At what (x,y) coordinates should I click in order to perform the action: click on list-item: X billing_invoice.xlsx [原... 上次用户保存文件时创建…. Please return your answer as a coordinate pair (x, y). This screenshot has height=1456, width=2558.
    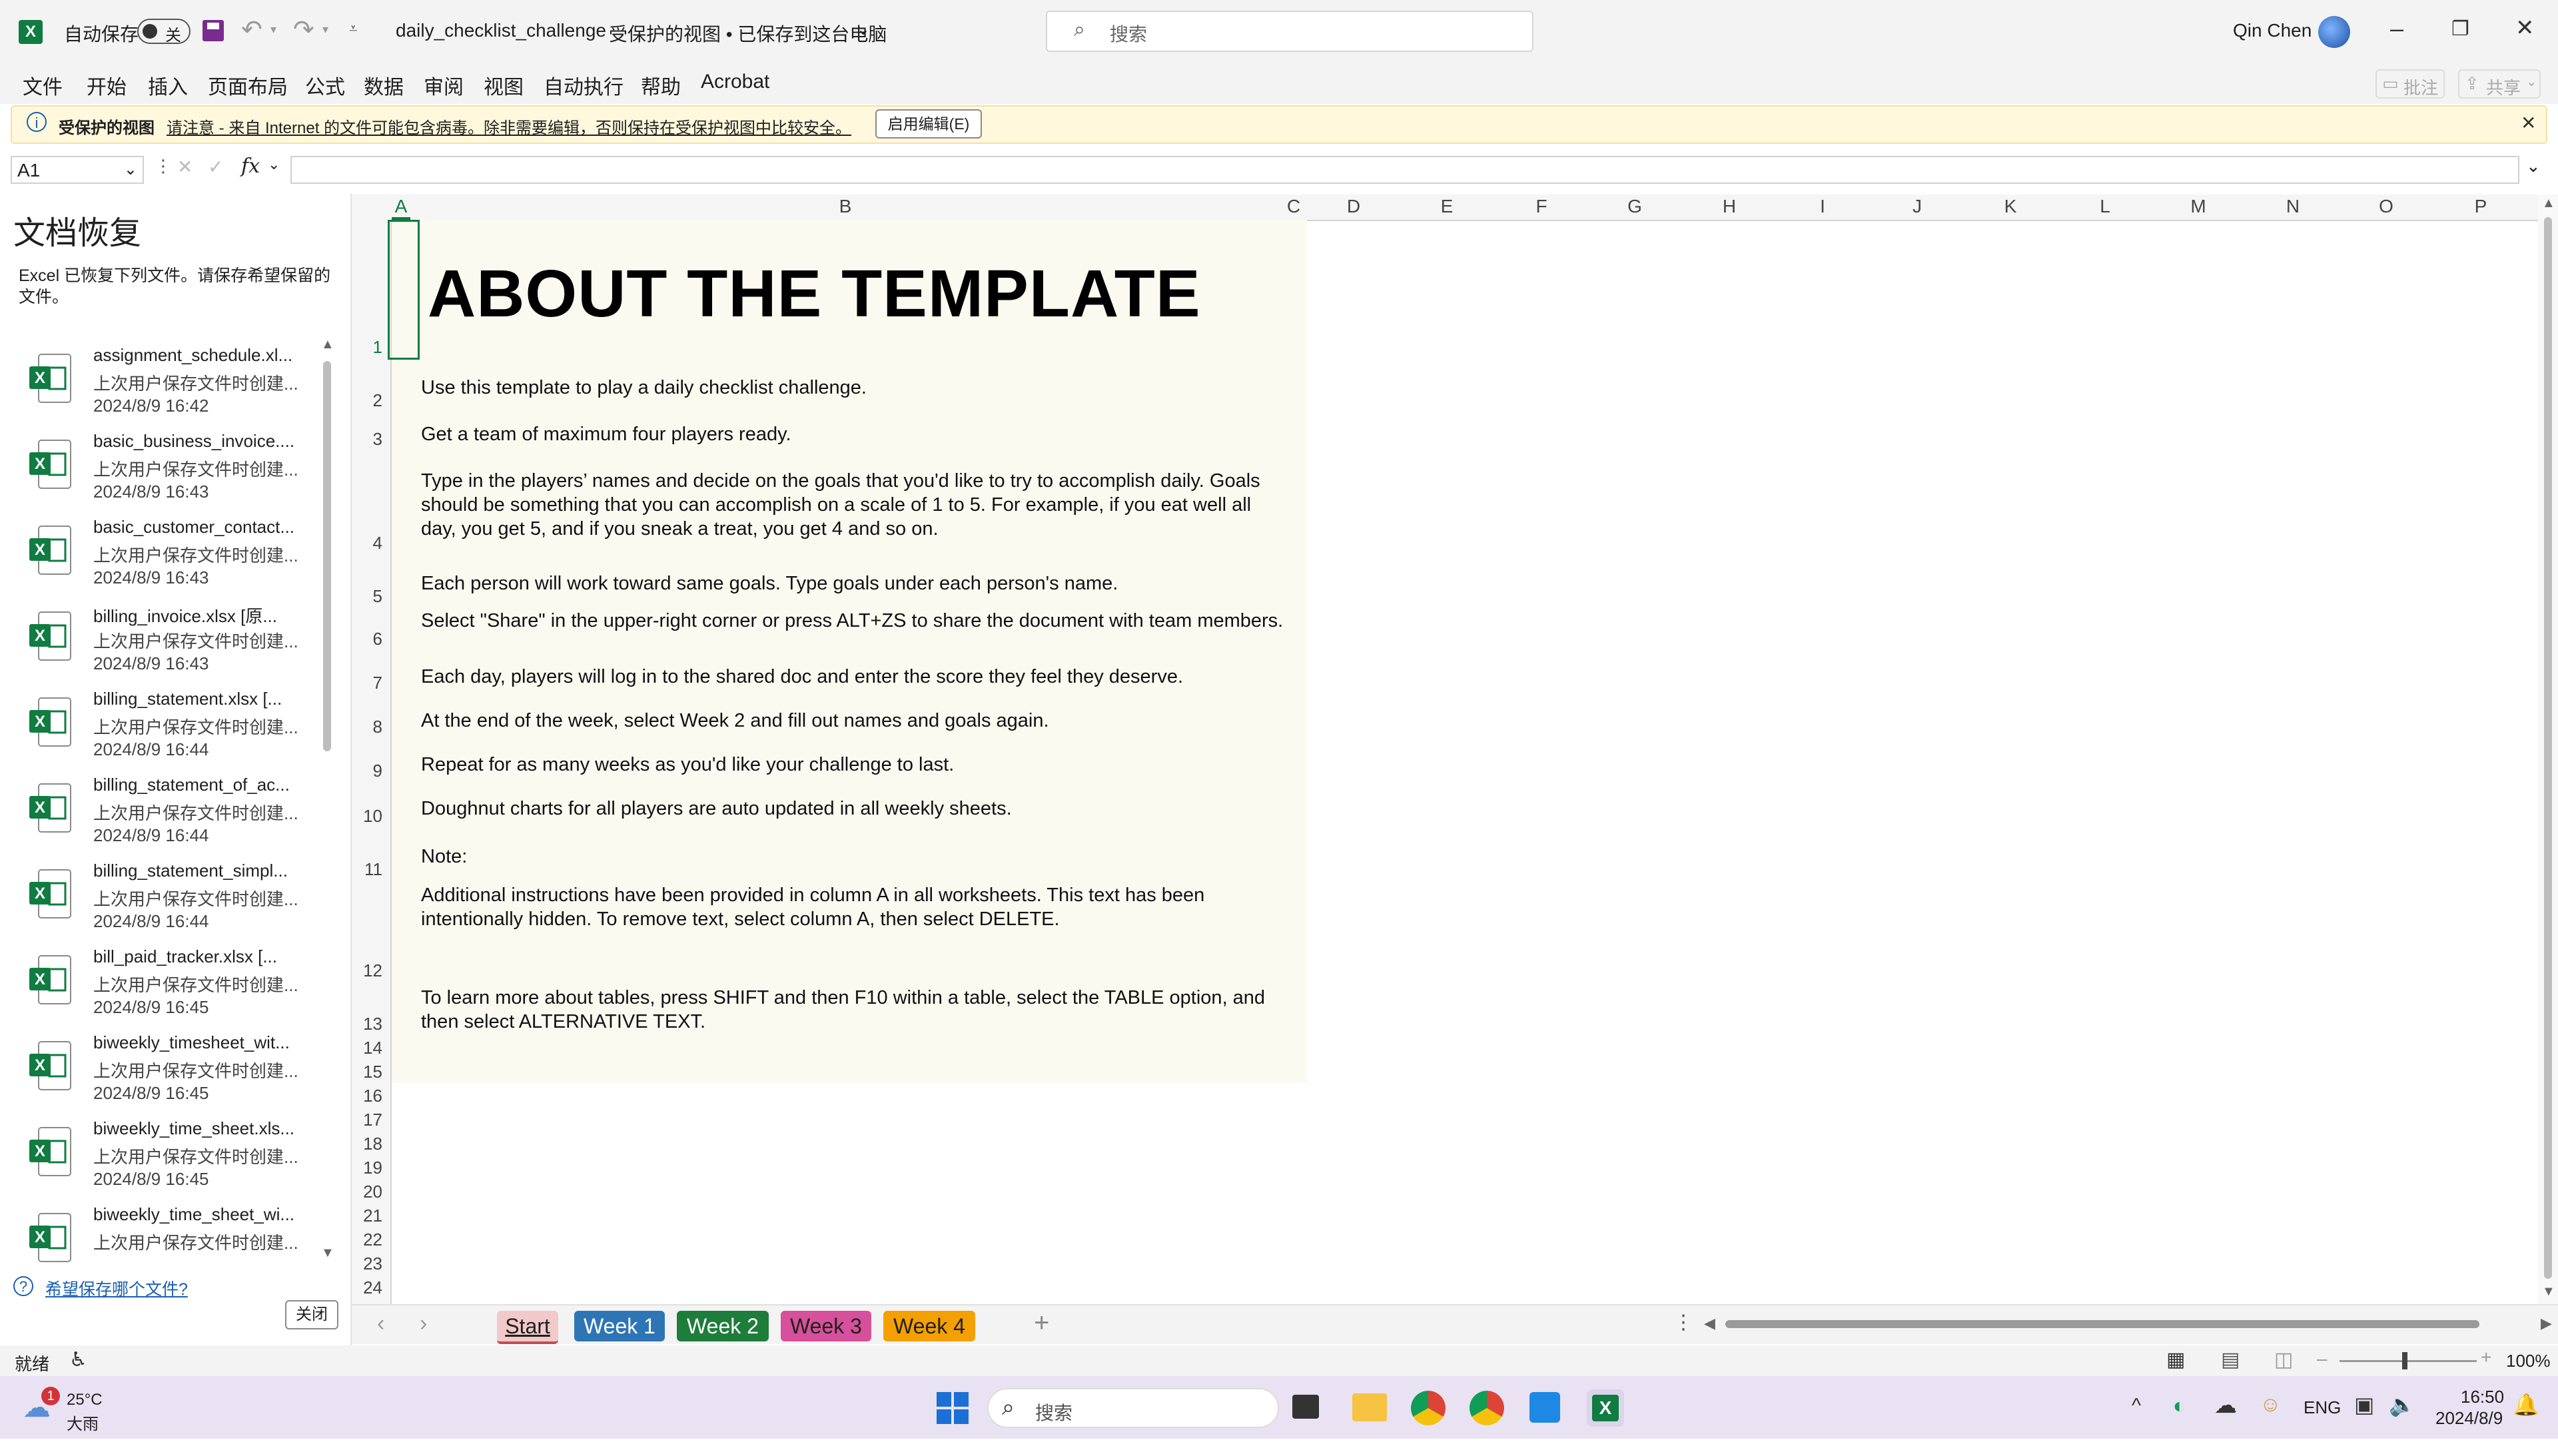
    Looking at the image, I should click on (163, 641).